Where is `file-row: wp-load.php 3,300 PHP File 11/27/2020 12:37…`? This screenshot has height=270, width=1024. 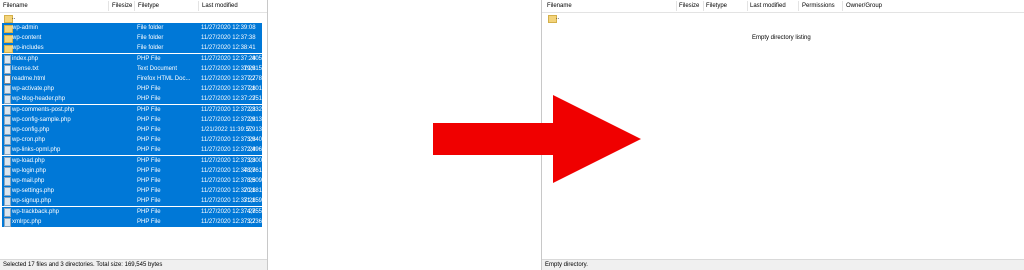
file-row: wp-load.php 3,300 PHP File 11/27/2020 12:37… is located at coordinates (132, 160).